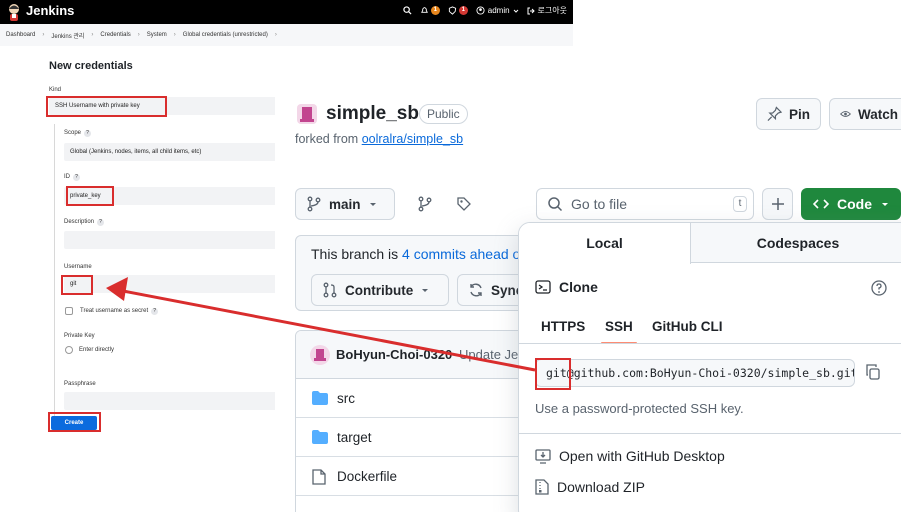  I want to click on sync-icon, so click(476, 290).